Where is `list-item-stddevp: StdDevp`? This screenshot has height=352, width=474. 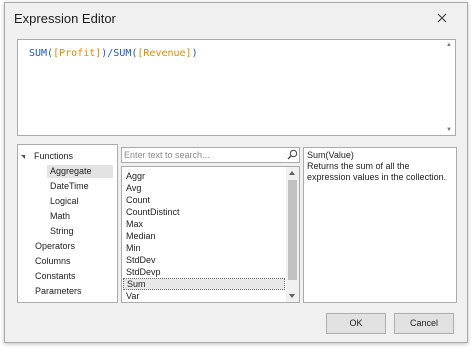 list-item-stddevp: StdDevp is located at coordinates (204, 272).